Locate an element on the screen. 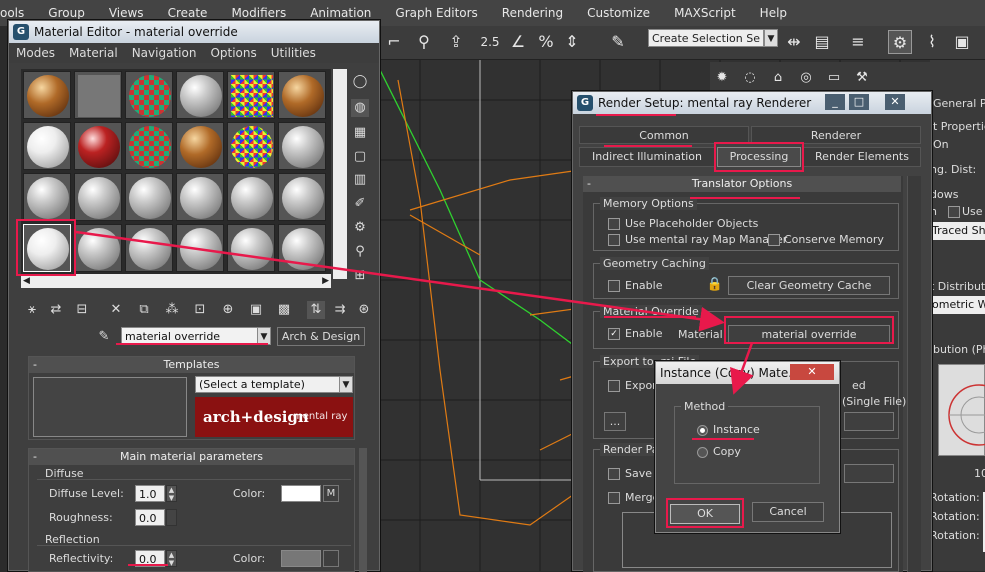 Image resolution: width=985 pixels, height=572 pixels. roughness-input: 0.0 is located at coordinates (150, 517).